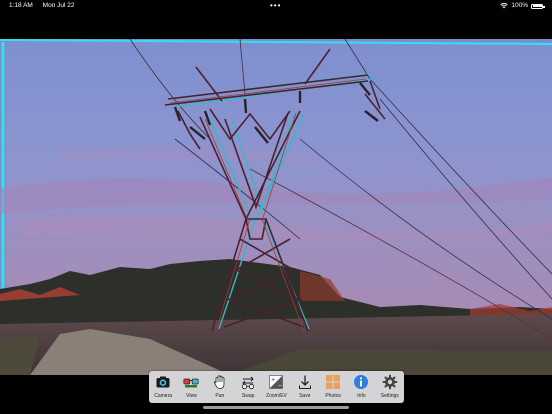 This screenshot has width=552, height=414. Describe the element at coordinates (248, 383) in the screenshot. I see `swap-icon` at that location.